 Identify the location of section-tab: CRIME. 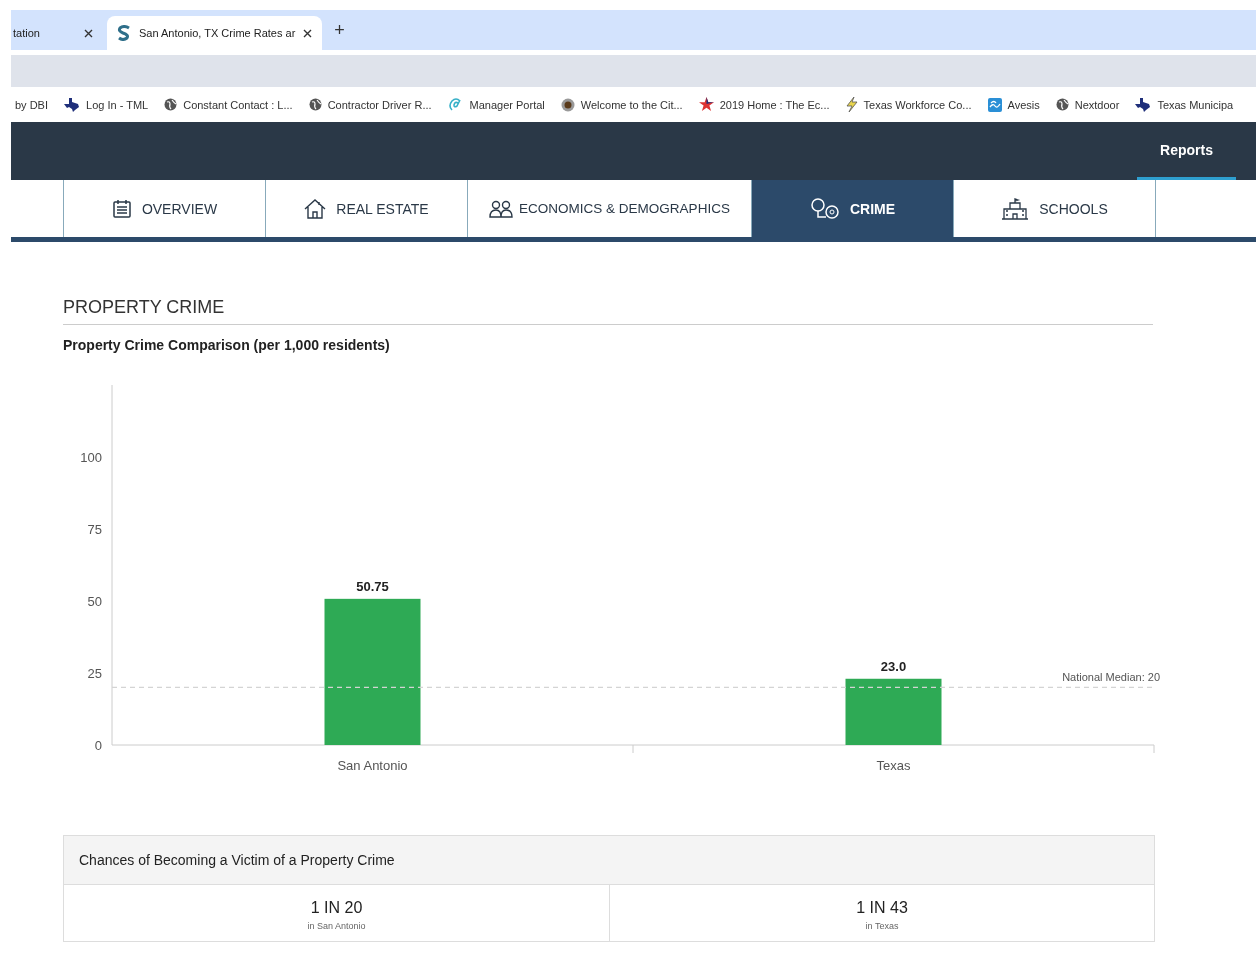
(852, 208).